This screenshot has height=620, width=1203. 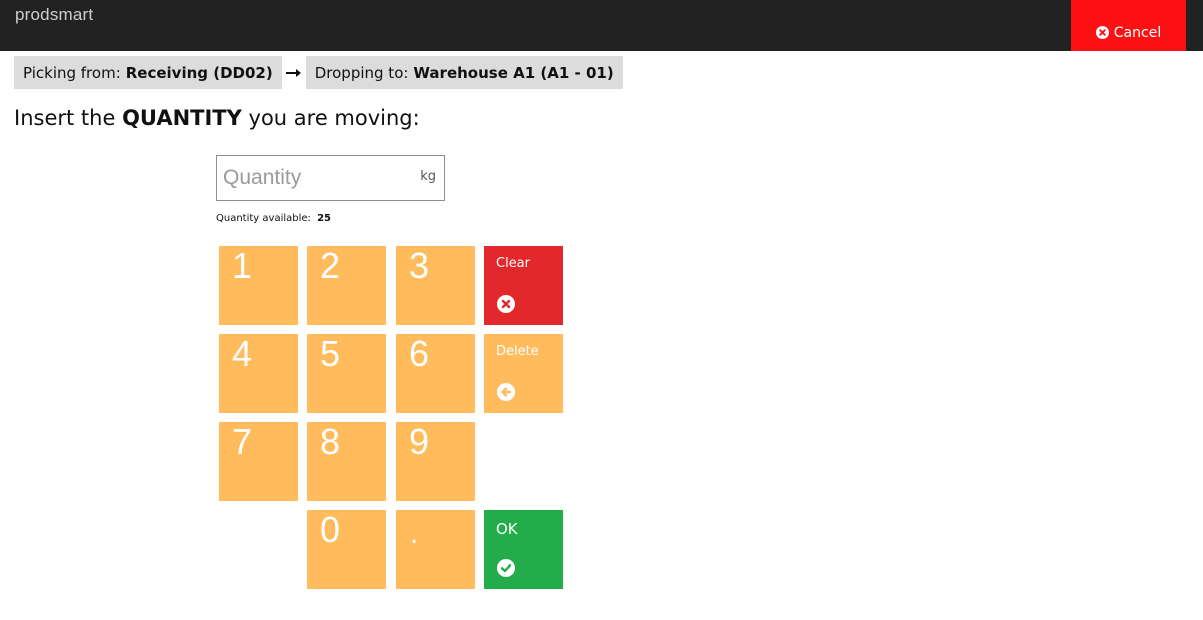 What do you see at coordinates (334, 118) in the screenshot?
I see `prompt-after: you are moving:` at bounding box center [334, 118].